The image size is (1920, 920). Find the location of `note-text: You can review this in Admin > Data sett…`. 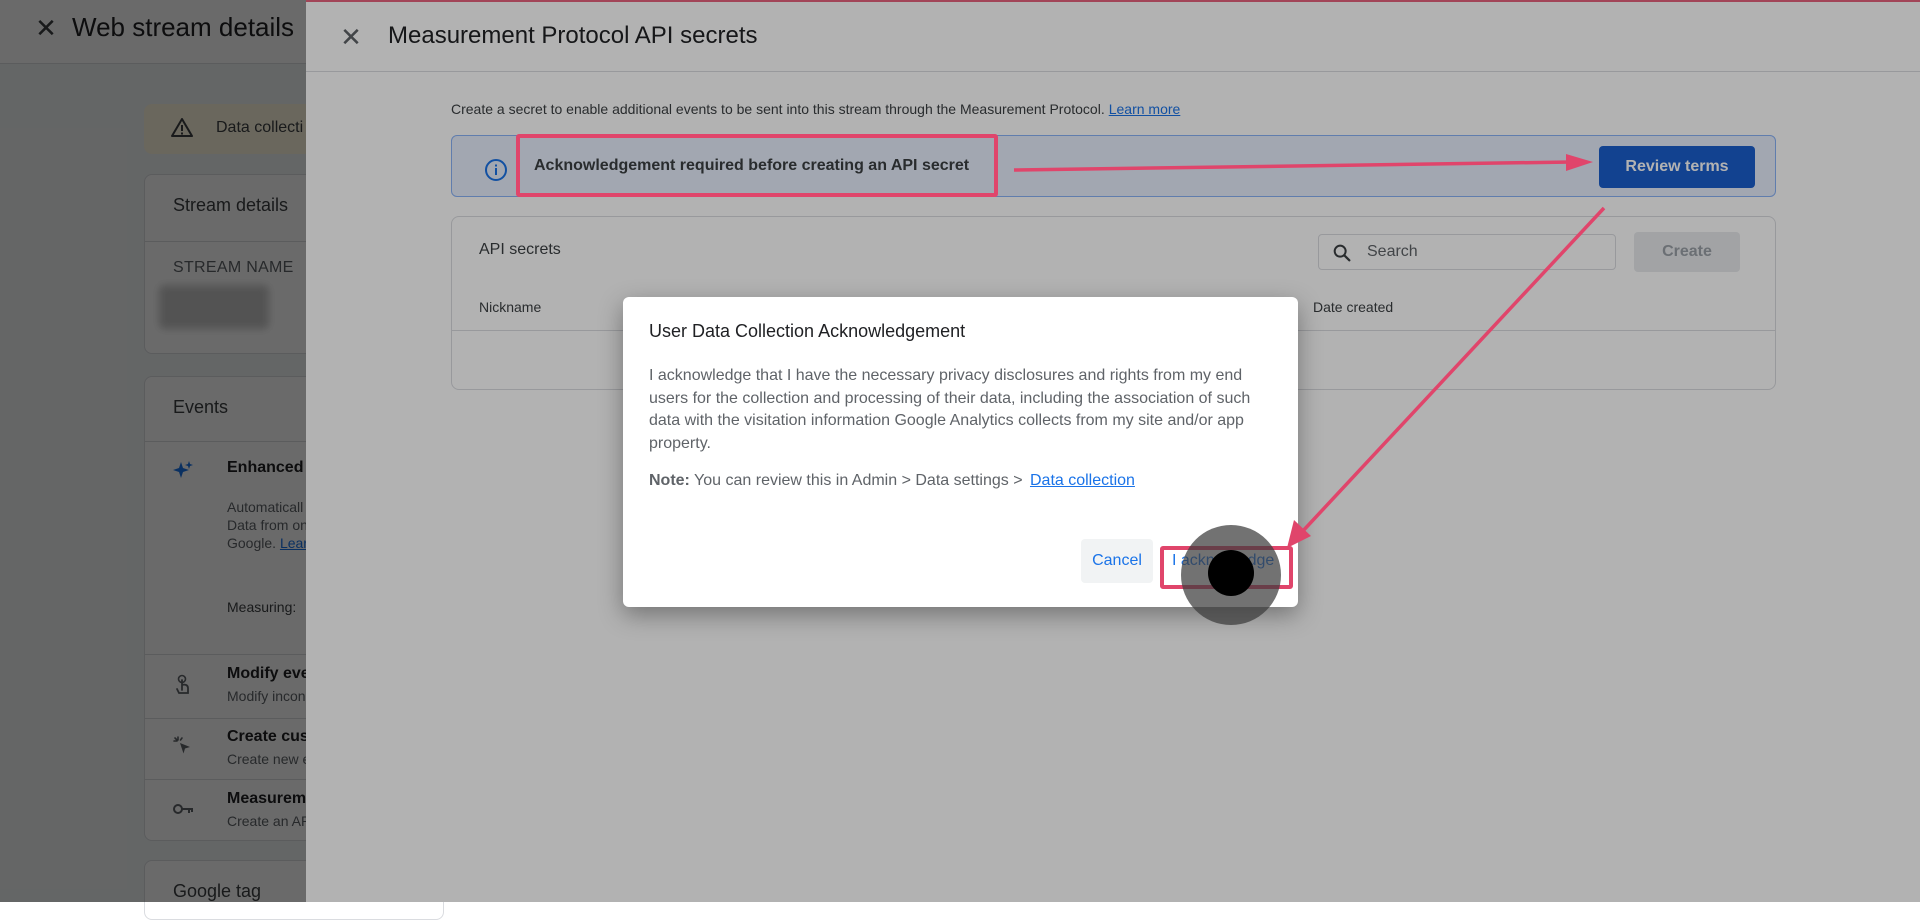

note-text: You can review this in Admin > Data sett… is located at coordinates (858, 480).